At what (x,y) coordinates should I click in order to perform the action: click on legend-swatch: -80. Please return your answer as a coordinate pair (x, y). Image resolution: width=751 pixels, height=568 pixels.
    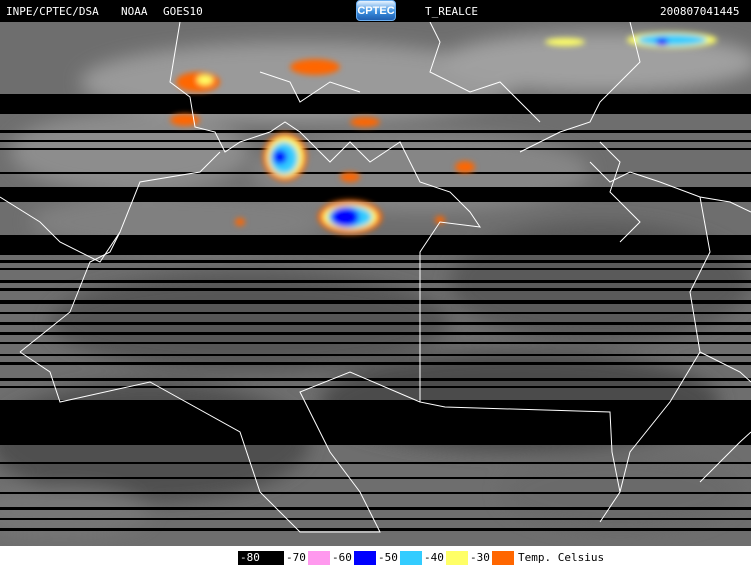
    Looking at the image, I should click on (261, 558).